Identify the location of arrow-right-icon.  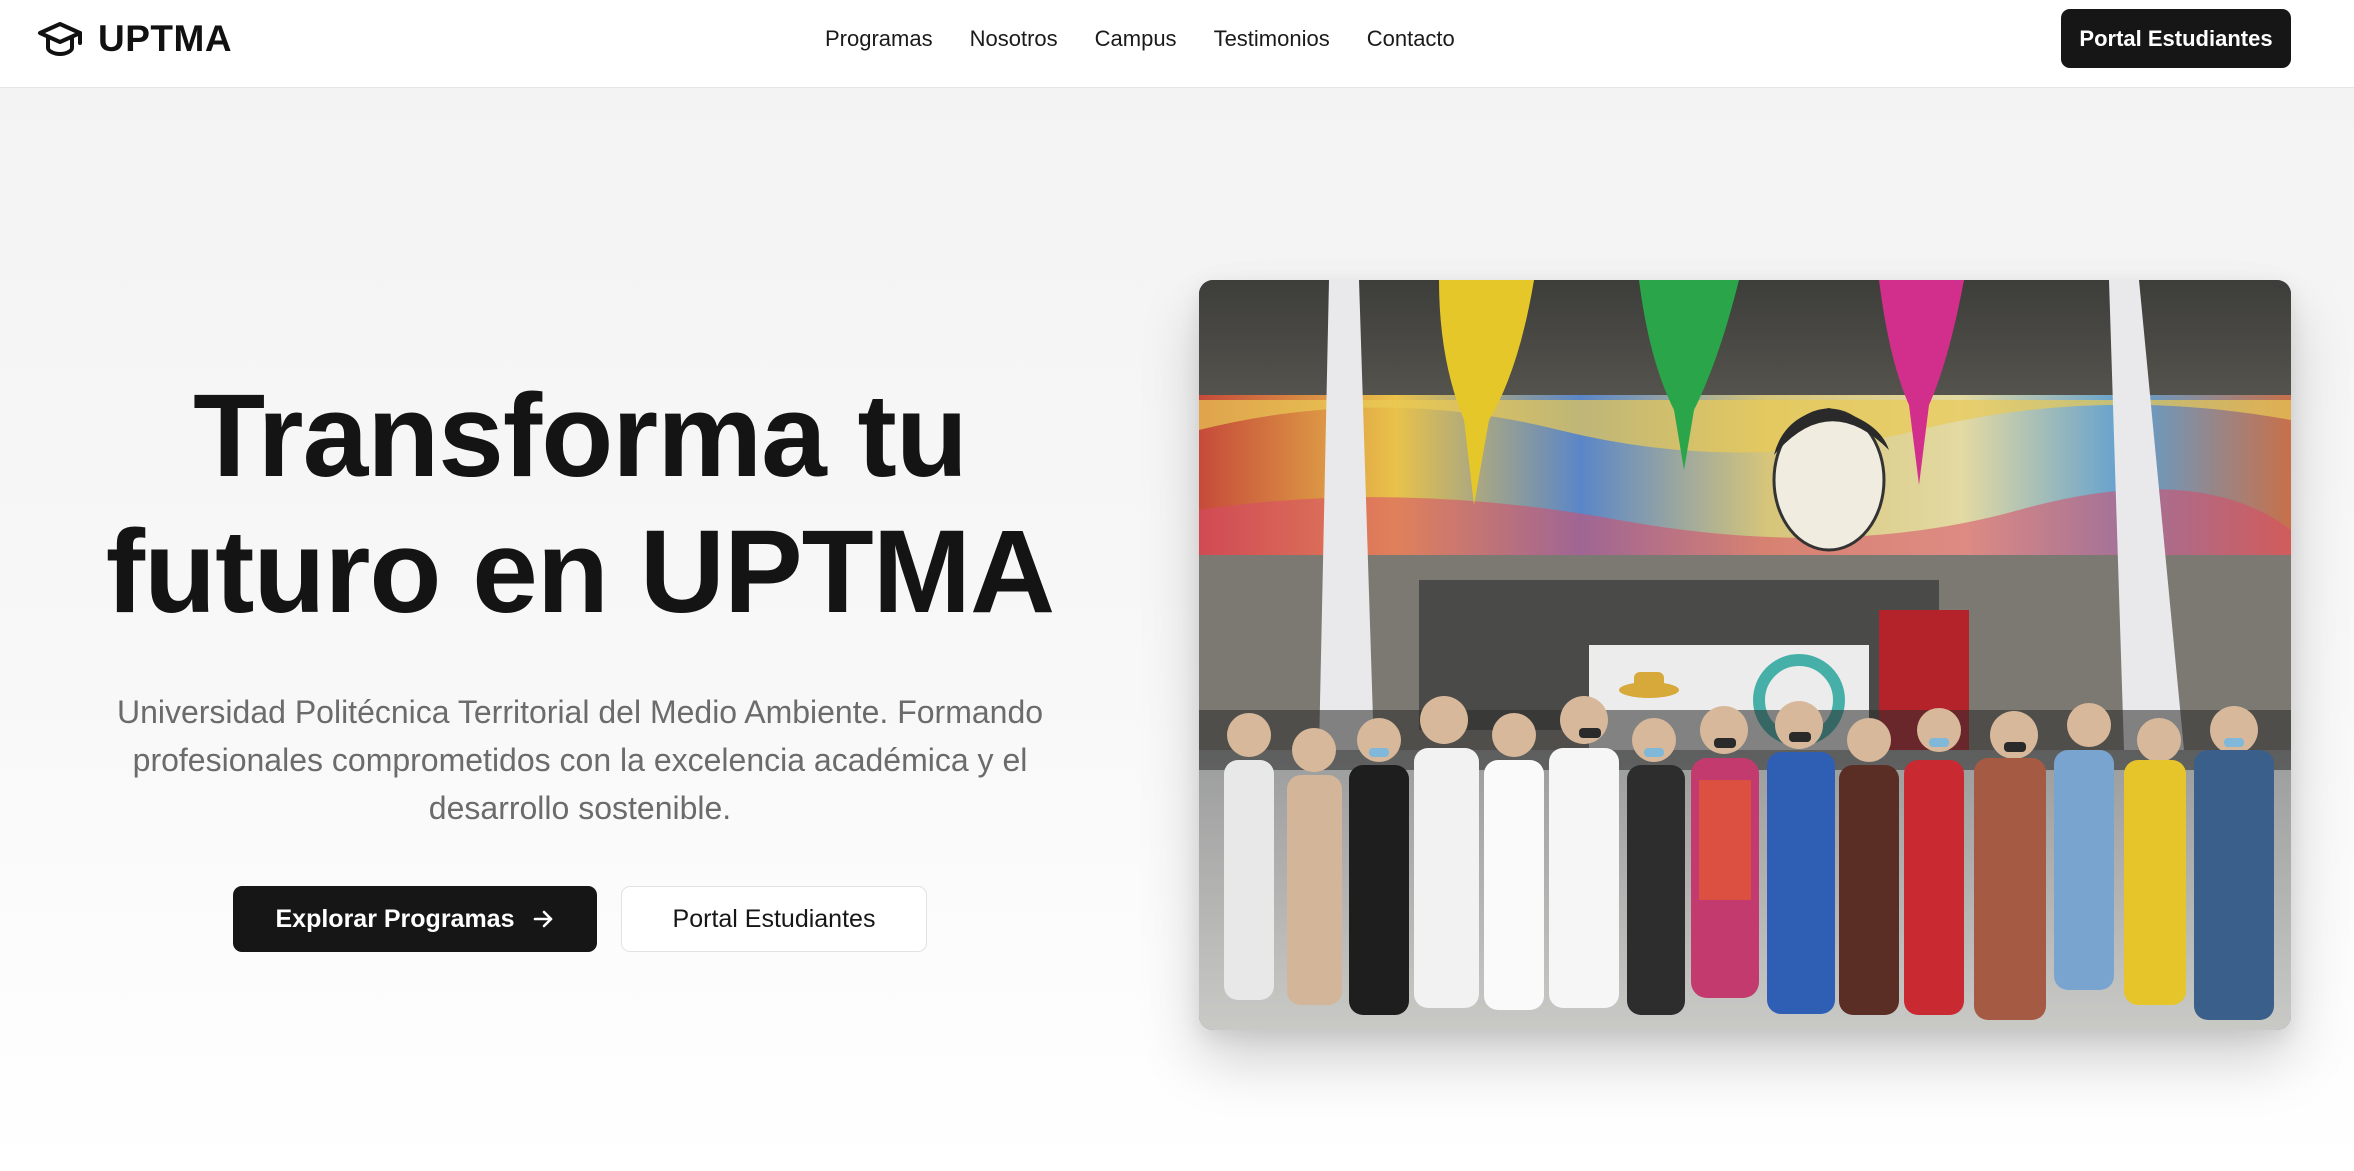
(542, 919).